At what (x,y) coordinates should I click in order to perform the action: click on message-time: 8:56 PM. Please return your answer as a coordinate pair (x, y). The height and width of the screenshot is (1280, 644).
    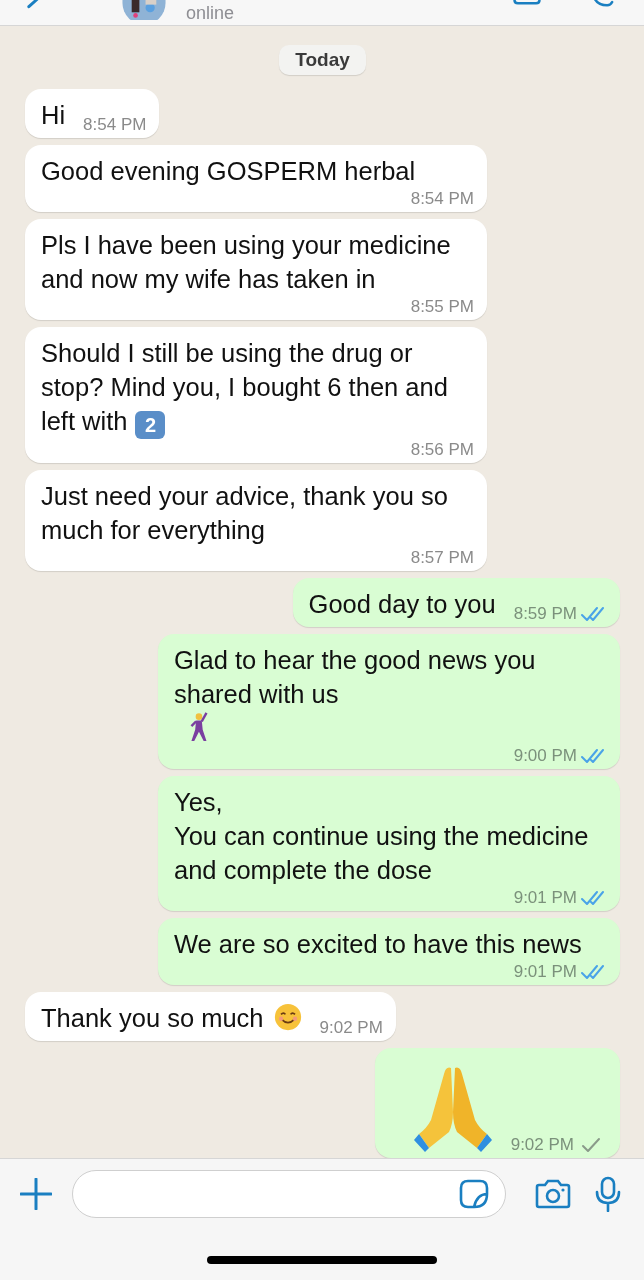
    Looking at the image, I should click on (442, 450).